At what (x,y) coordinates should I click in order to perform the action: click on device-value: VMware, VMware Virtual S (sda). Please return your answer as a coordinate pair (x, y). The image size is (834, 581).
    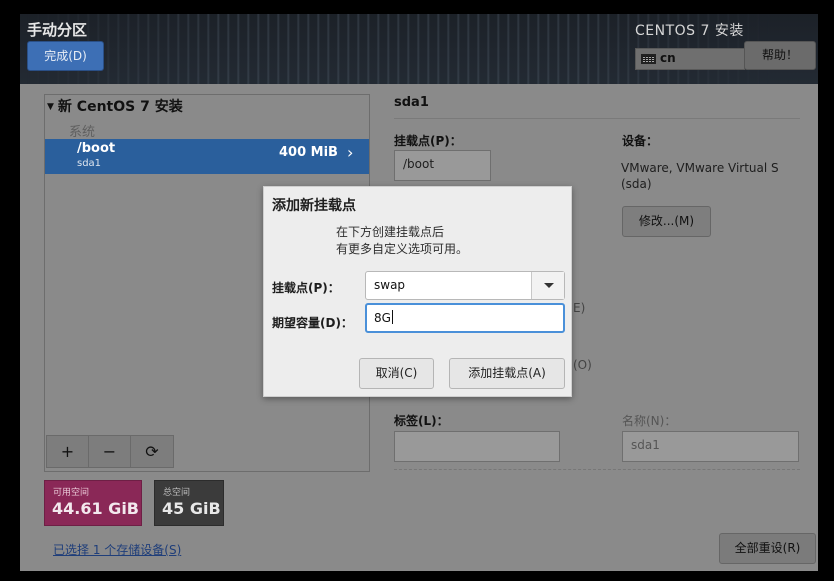
    Looking at the image, I should click on (700, 176).